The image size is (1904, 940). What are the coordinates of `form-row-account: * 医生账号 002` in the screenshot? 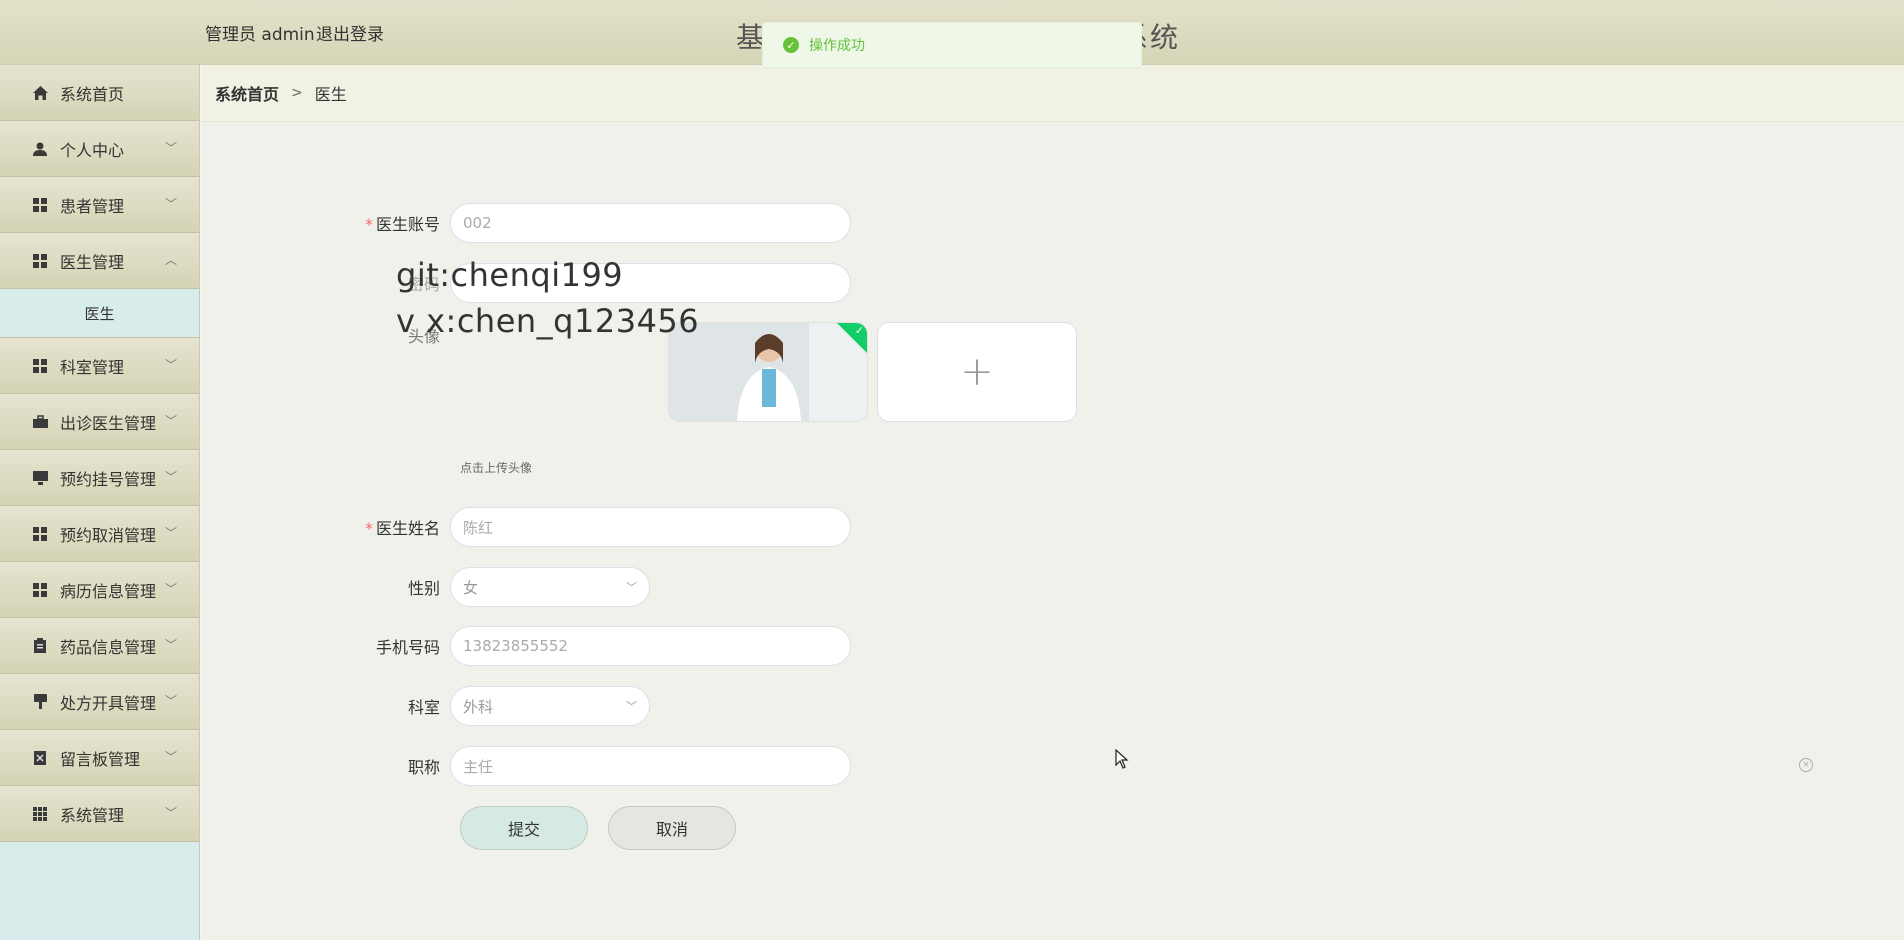 It's located at (526, 223).